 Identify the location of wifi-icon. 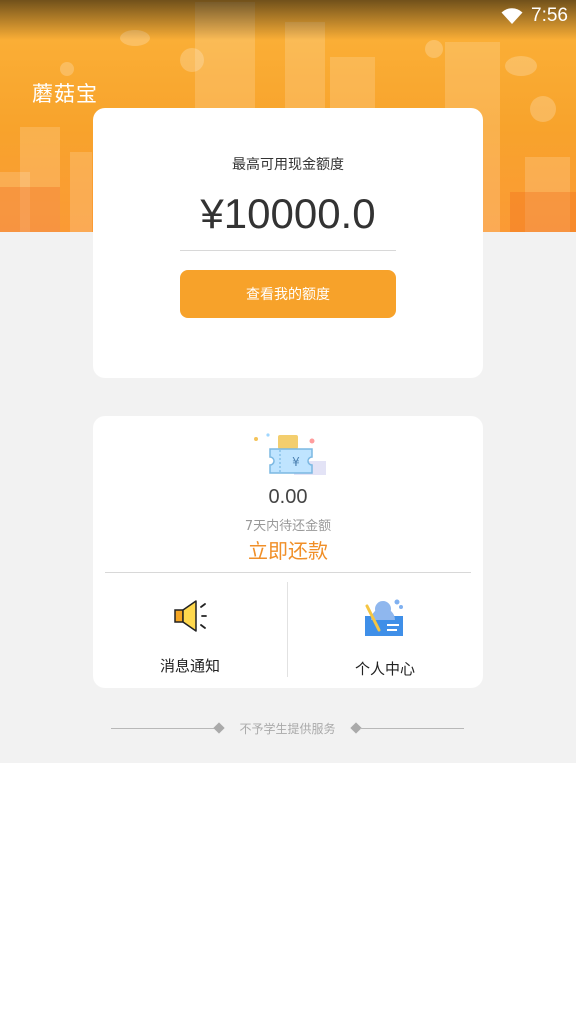
(512, 16).